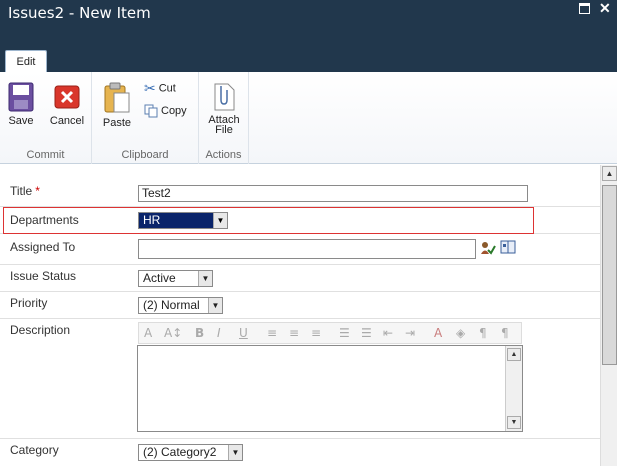 This screenshot has height=466, width=617. I want to click on save-button: Save, so click(21, 104).